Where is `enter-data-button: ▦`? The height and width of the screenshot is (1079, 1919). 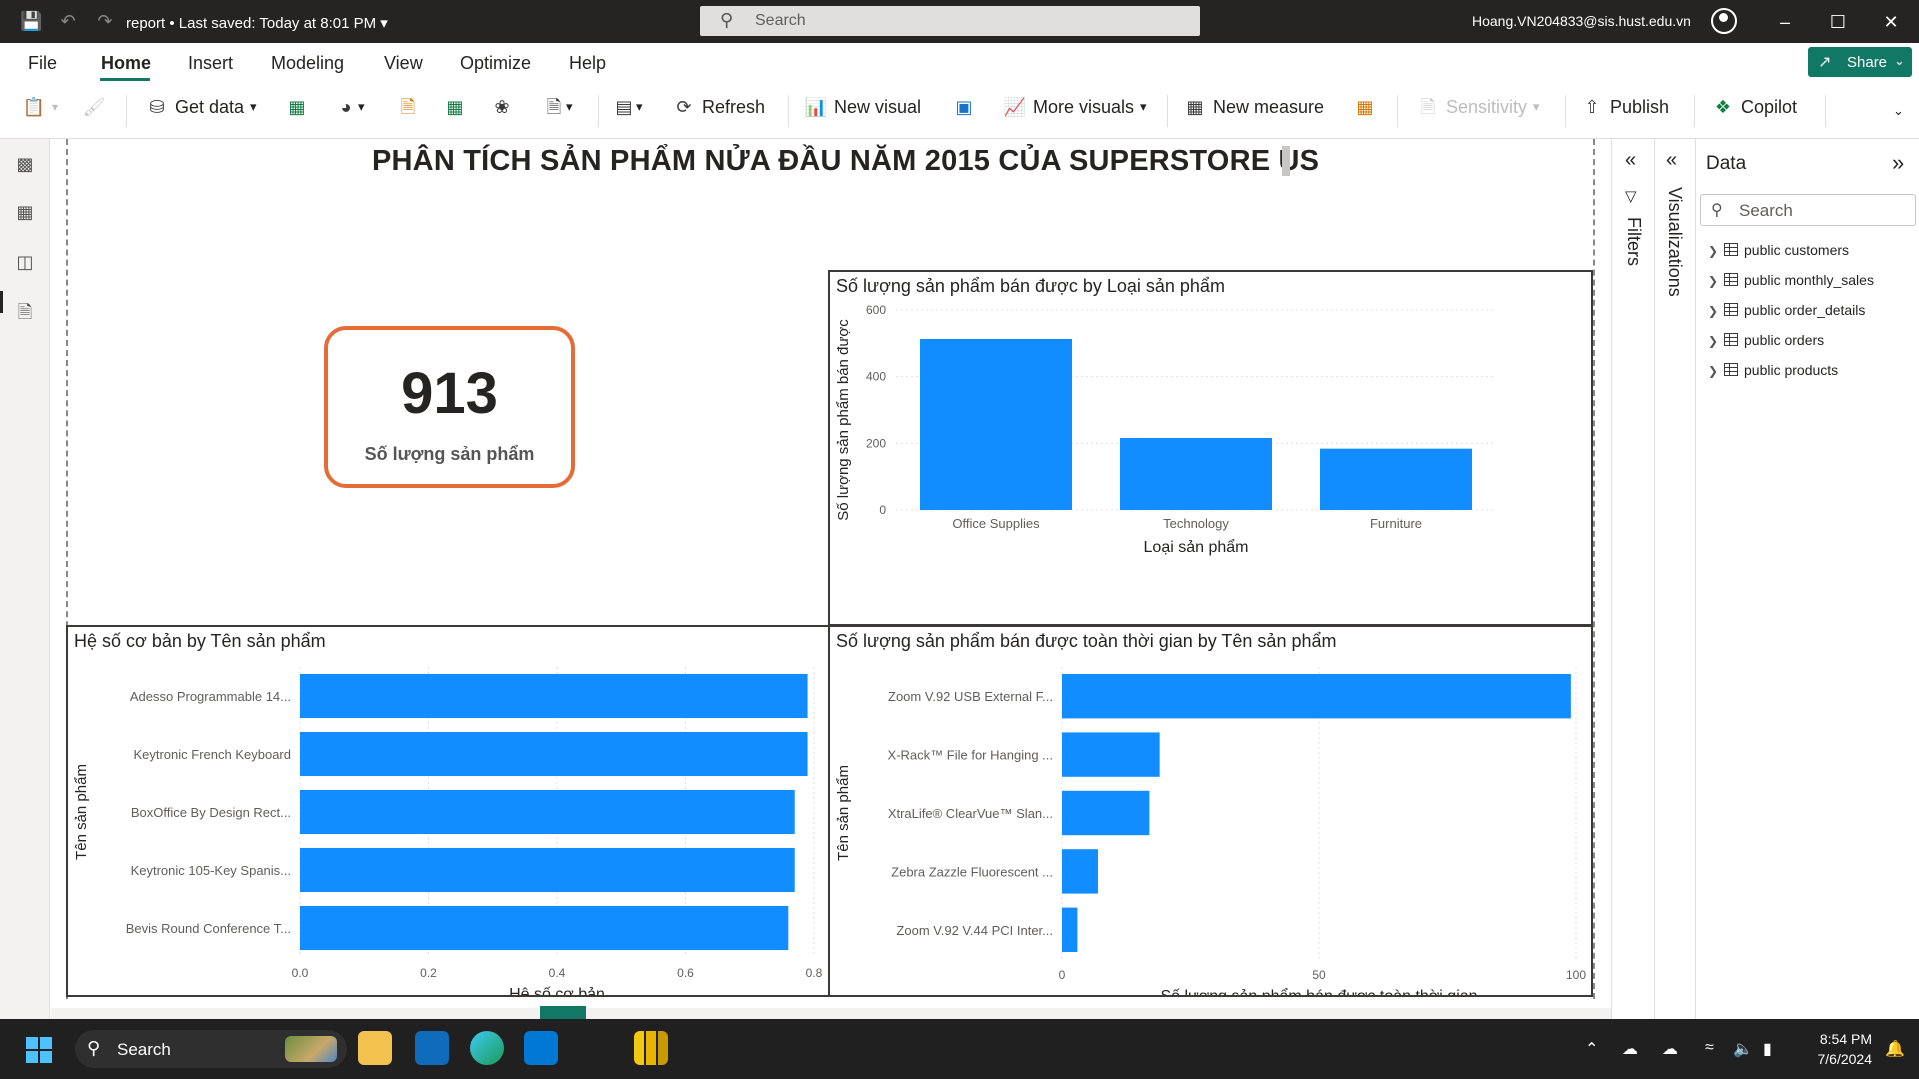 enter-data-button: ▦ is located at coordinates (455, 111).